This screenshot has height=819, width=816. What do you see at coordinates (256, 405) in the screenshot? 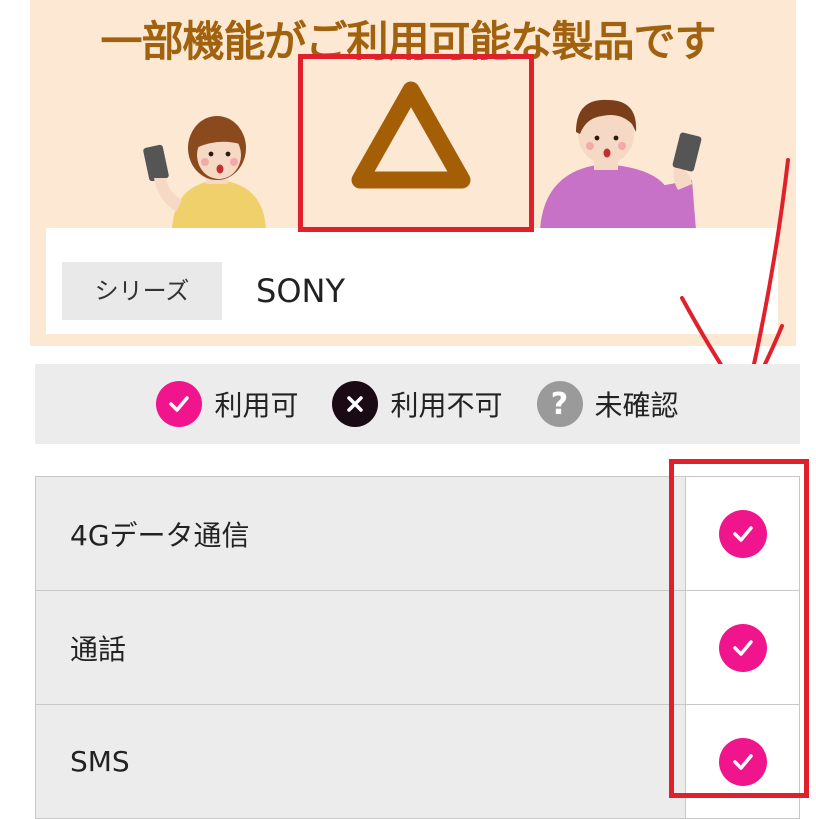
I see `legend-available-label: 利用可` at bounding box center [256, 405].